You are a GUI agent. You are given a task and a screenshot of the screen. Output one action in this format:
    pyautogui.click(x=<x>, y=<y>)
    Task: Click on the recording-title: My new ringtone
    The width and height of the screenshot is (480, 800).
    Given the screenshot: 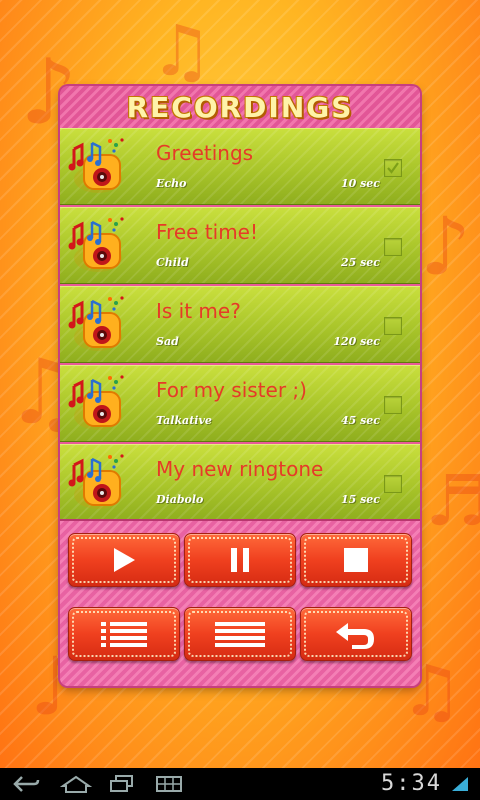 What is the action you would take?
    pyautogui.click(x=240, y=469)
    